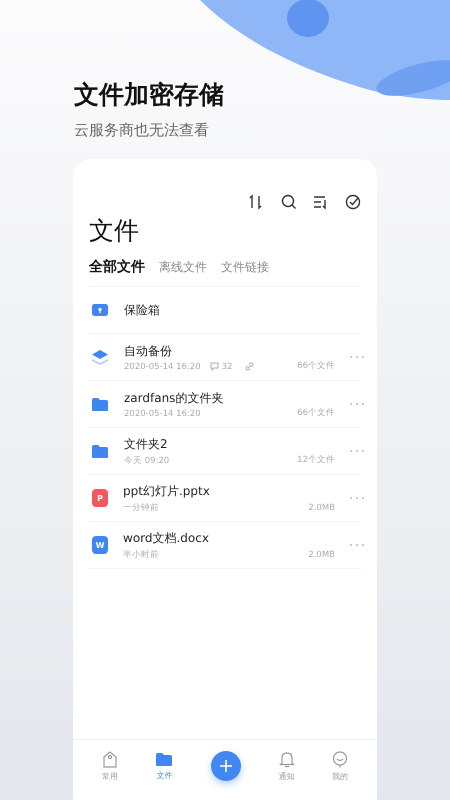 Image resolution: width=450 pixels, height=800 pixels. What do you see at coordinates (214, 366) in the screenshot?
I see `comment-icon` at bounding box center [214, 366].